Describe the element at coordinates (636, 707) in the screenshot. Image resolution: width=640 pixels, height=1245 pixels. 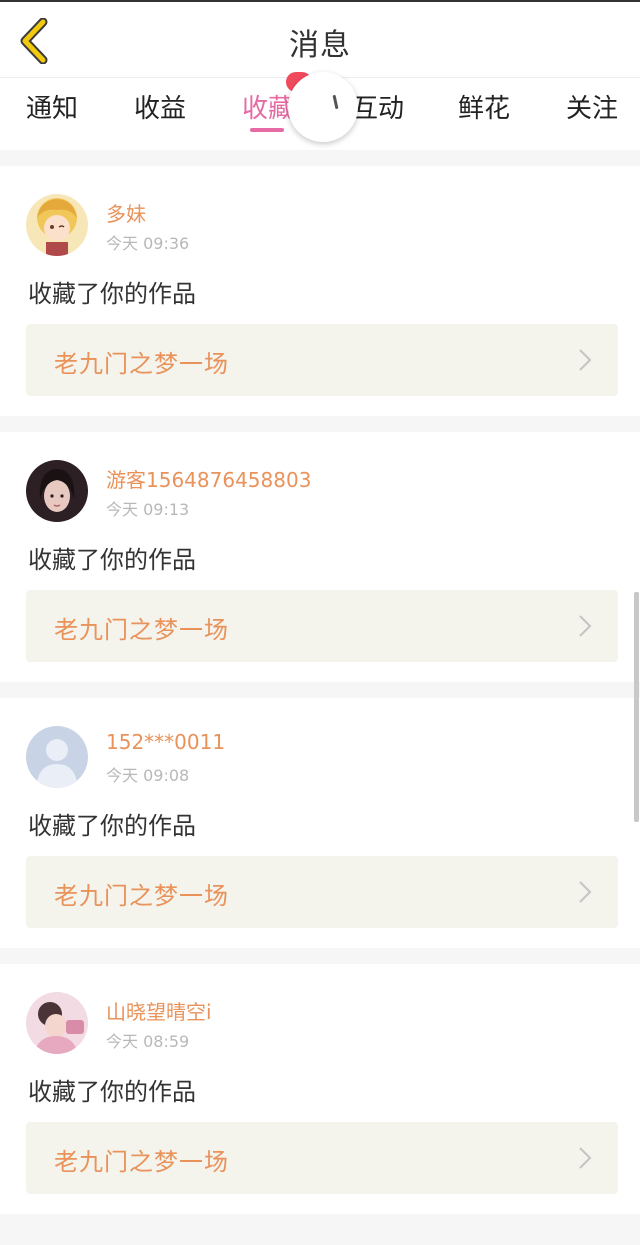
I see `scrollbar` at that location.